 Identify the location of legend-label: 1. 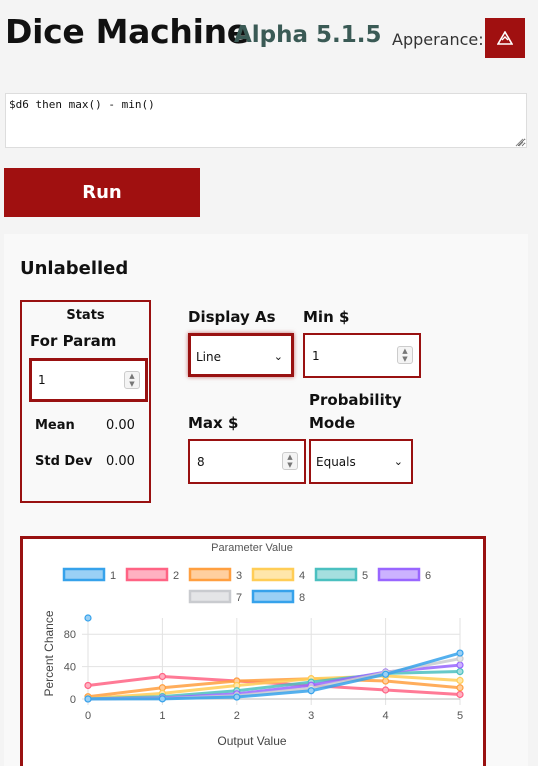
(113, 576).